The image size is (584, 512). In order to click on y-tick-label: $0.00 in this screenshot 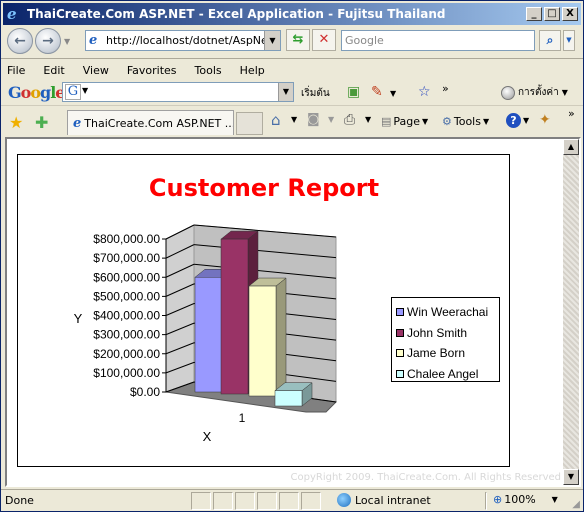, I will do `click(145, 392)`.